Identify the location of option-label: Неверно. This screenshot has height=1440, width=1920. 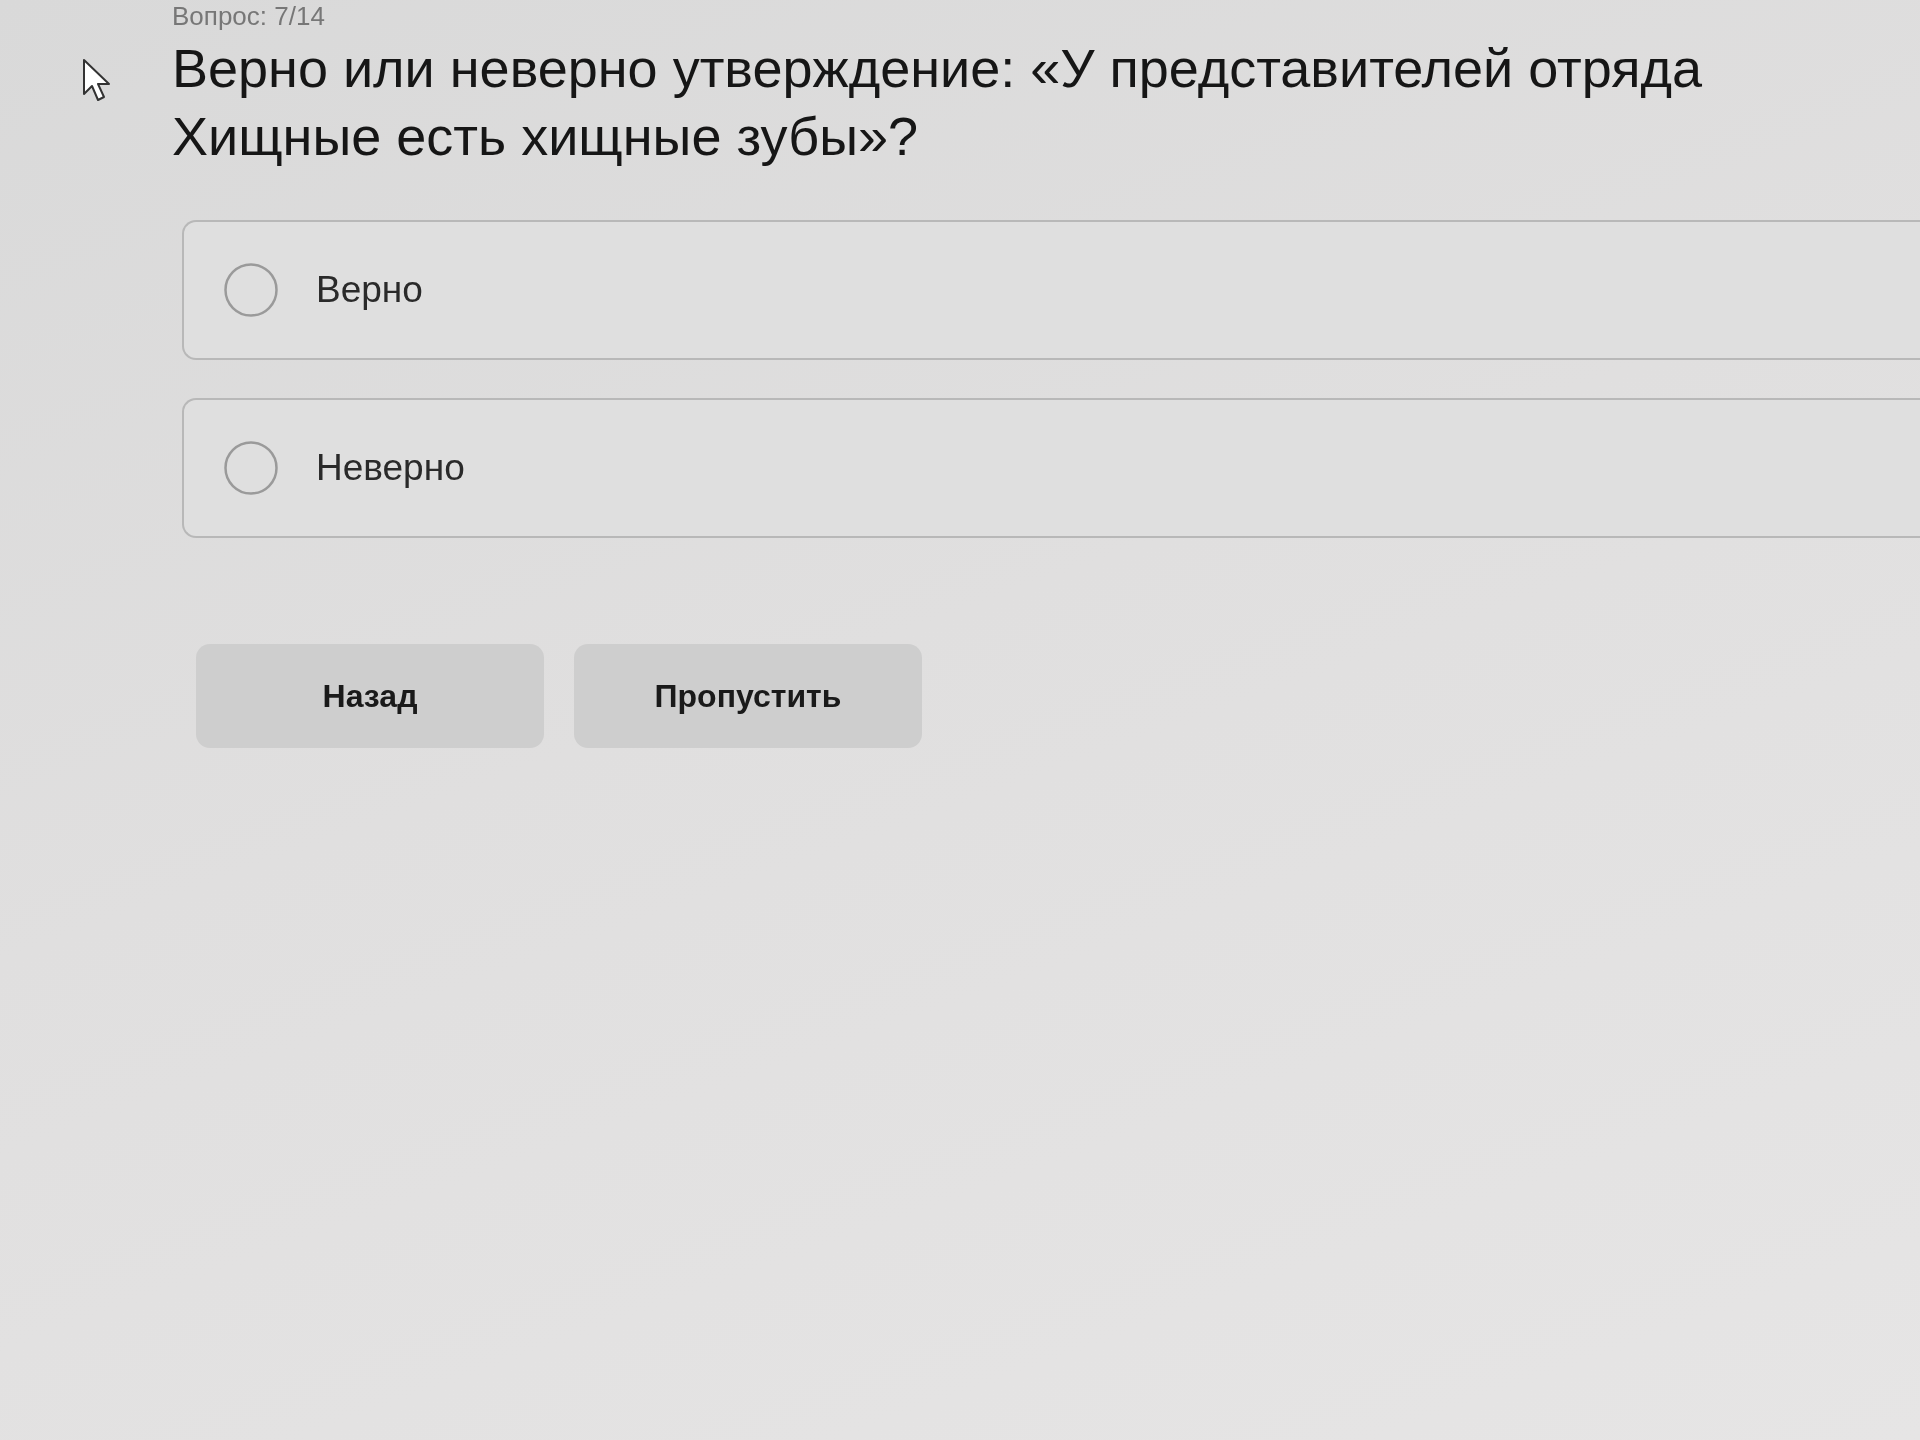
(390, 468).